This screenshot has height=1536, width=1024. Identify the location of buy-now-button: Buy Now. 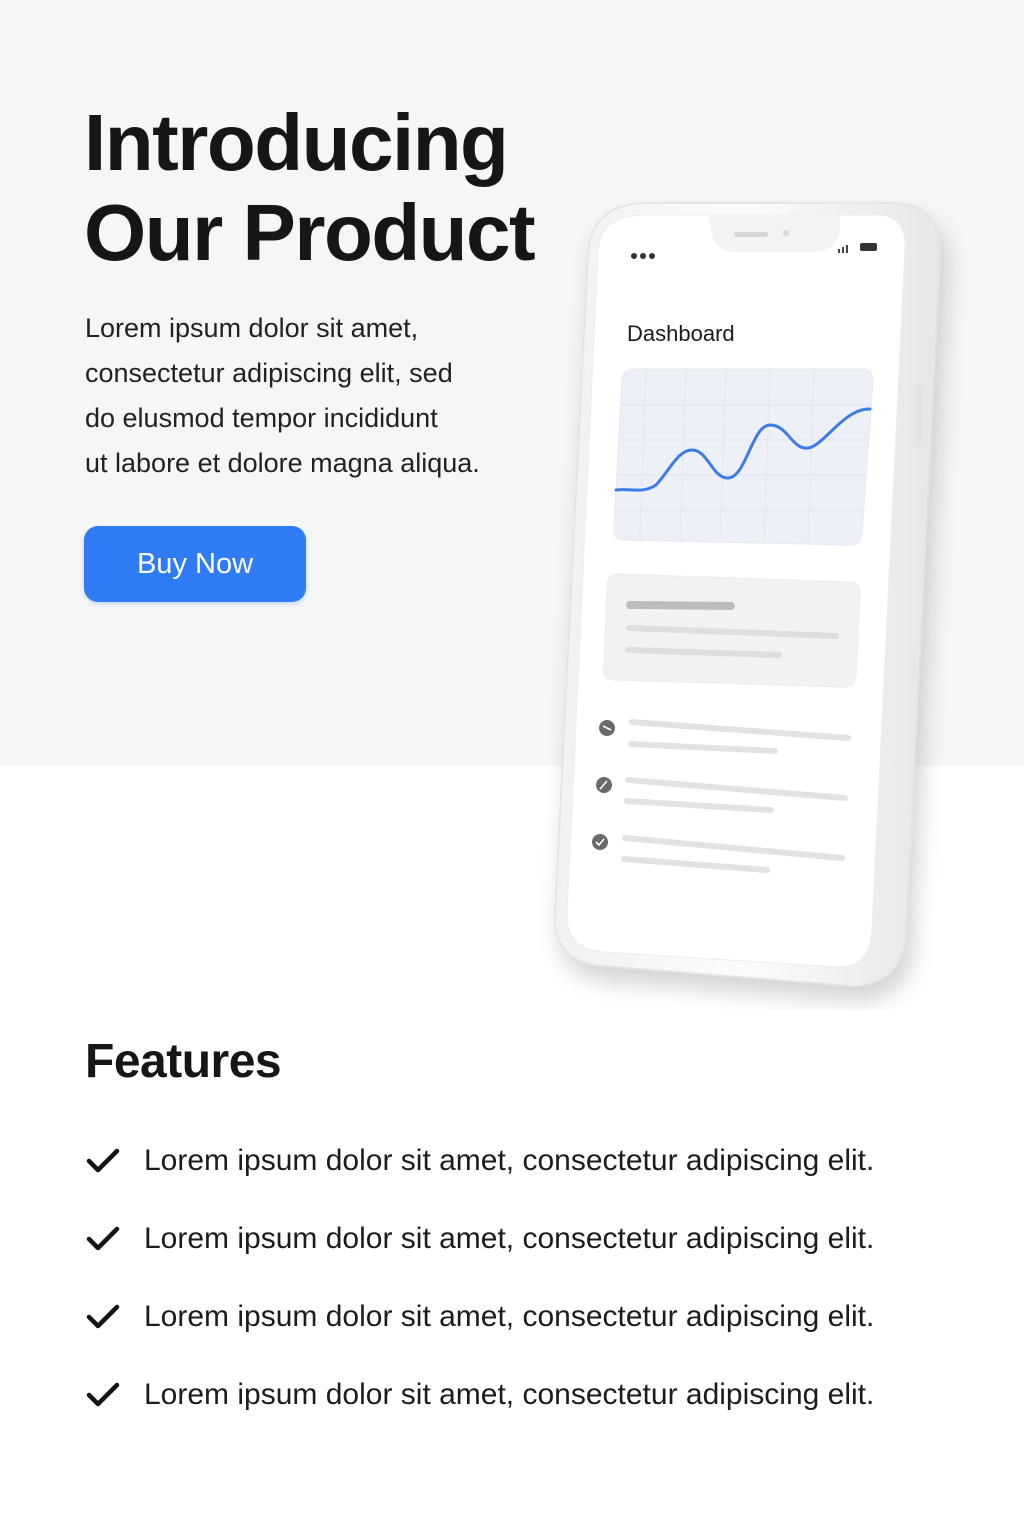
(195, 564).